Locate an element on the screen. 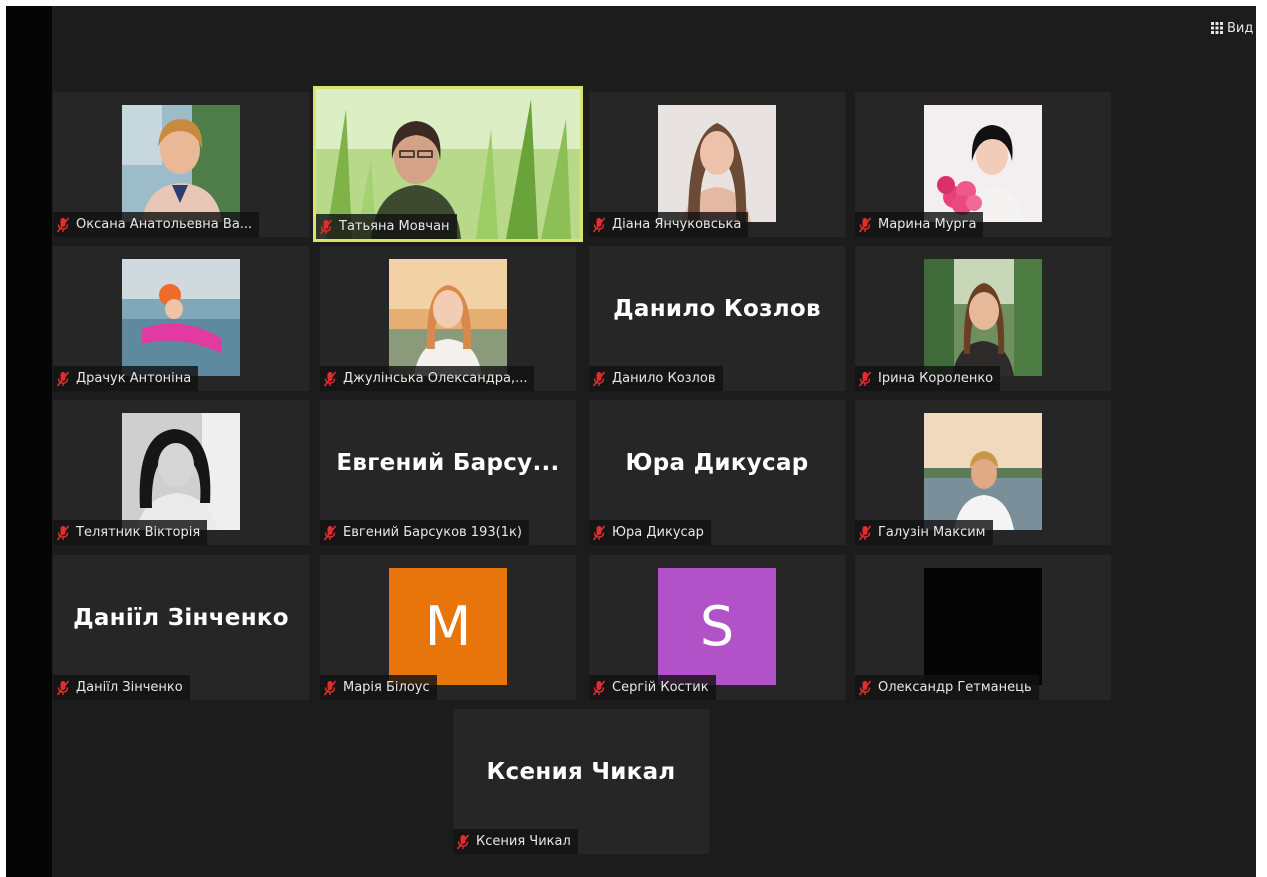 This screenshot has height=877, width=1267. participant-name: Ксения Чикал is located at coordinates (523, 841).